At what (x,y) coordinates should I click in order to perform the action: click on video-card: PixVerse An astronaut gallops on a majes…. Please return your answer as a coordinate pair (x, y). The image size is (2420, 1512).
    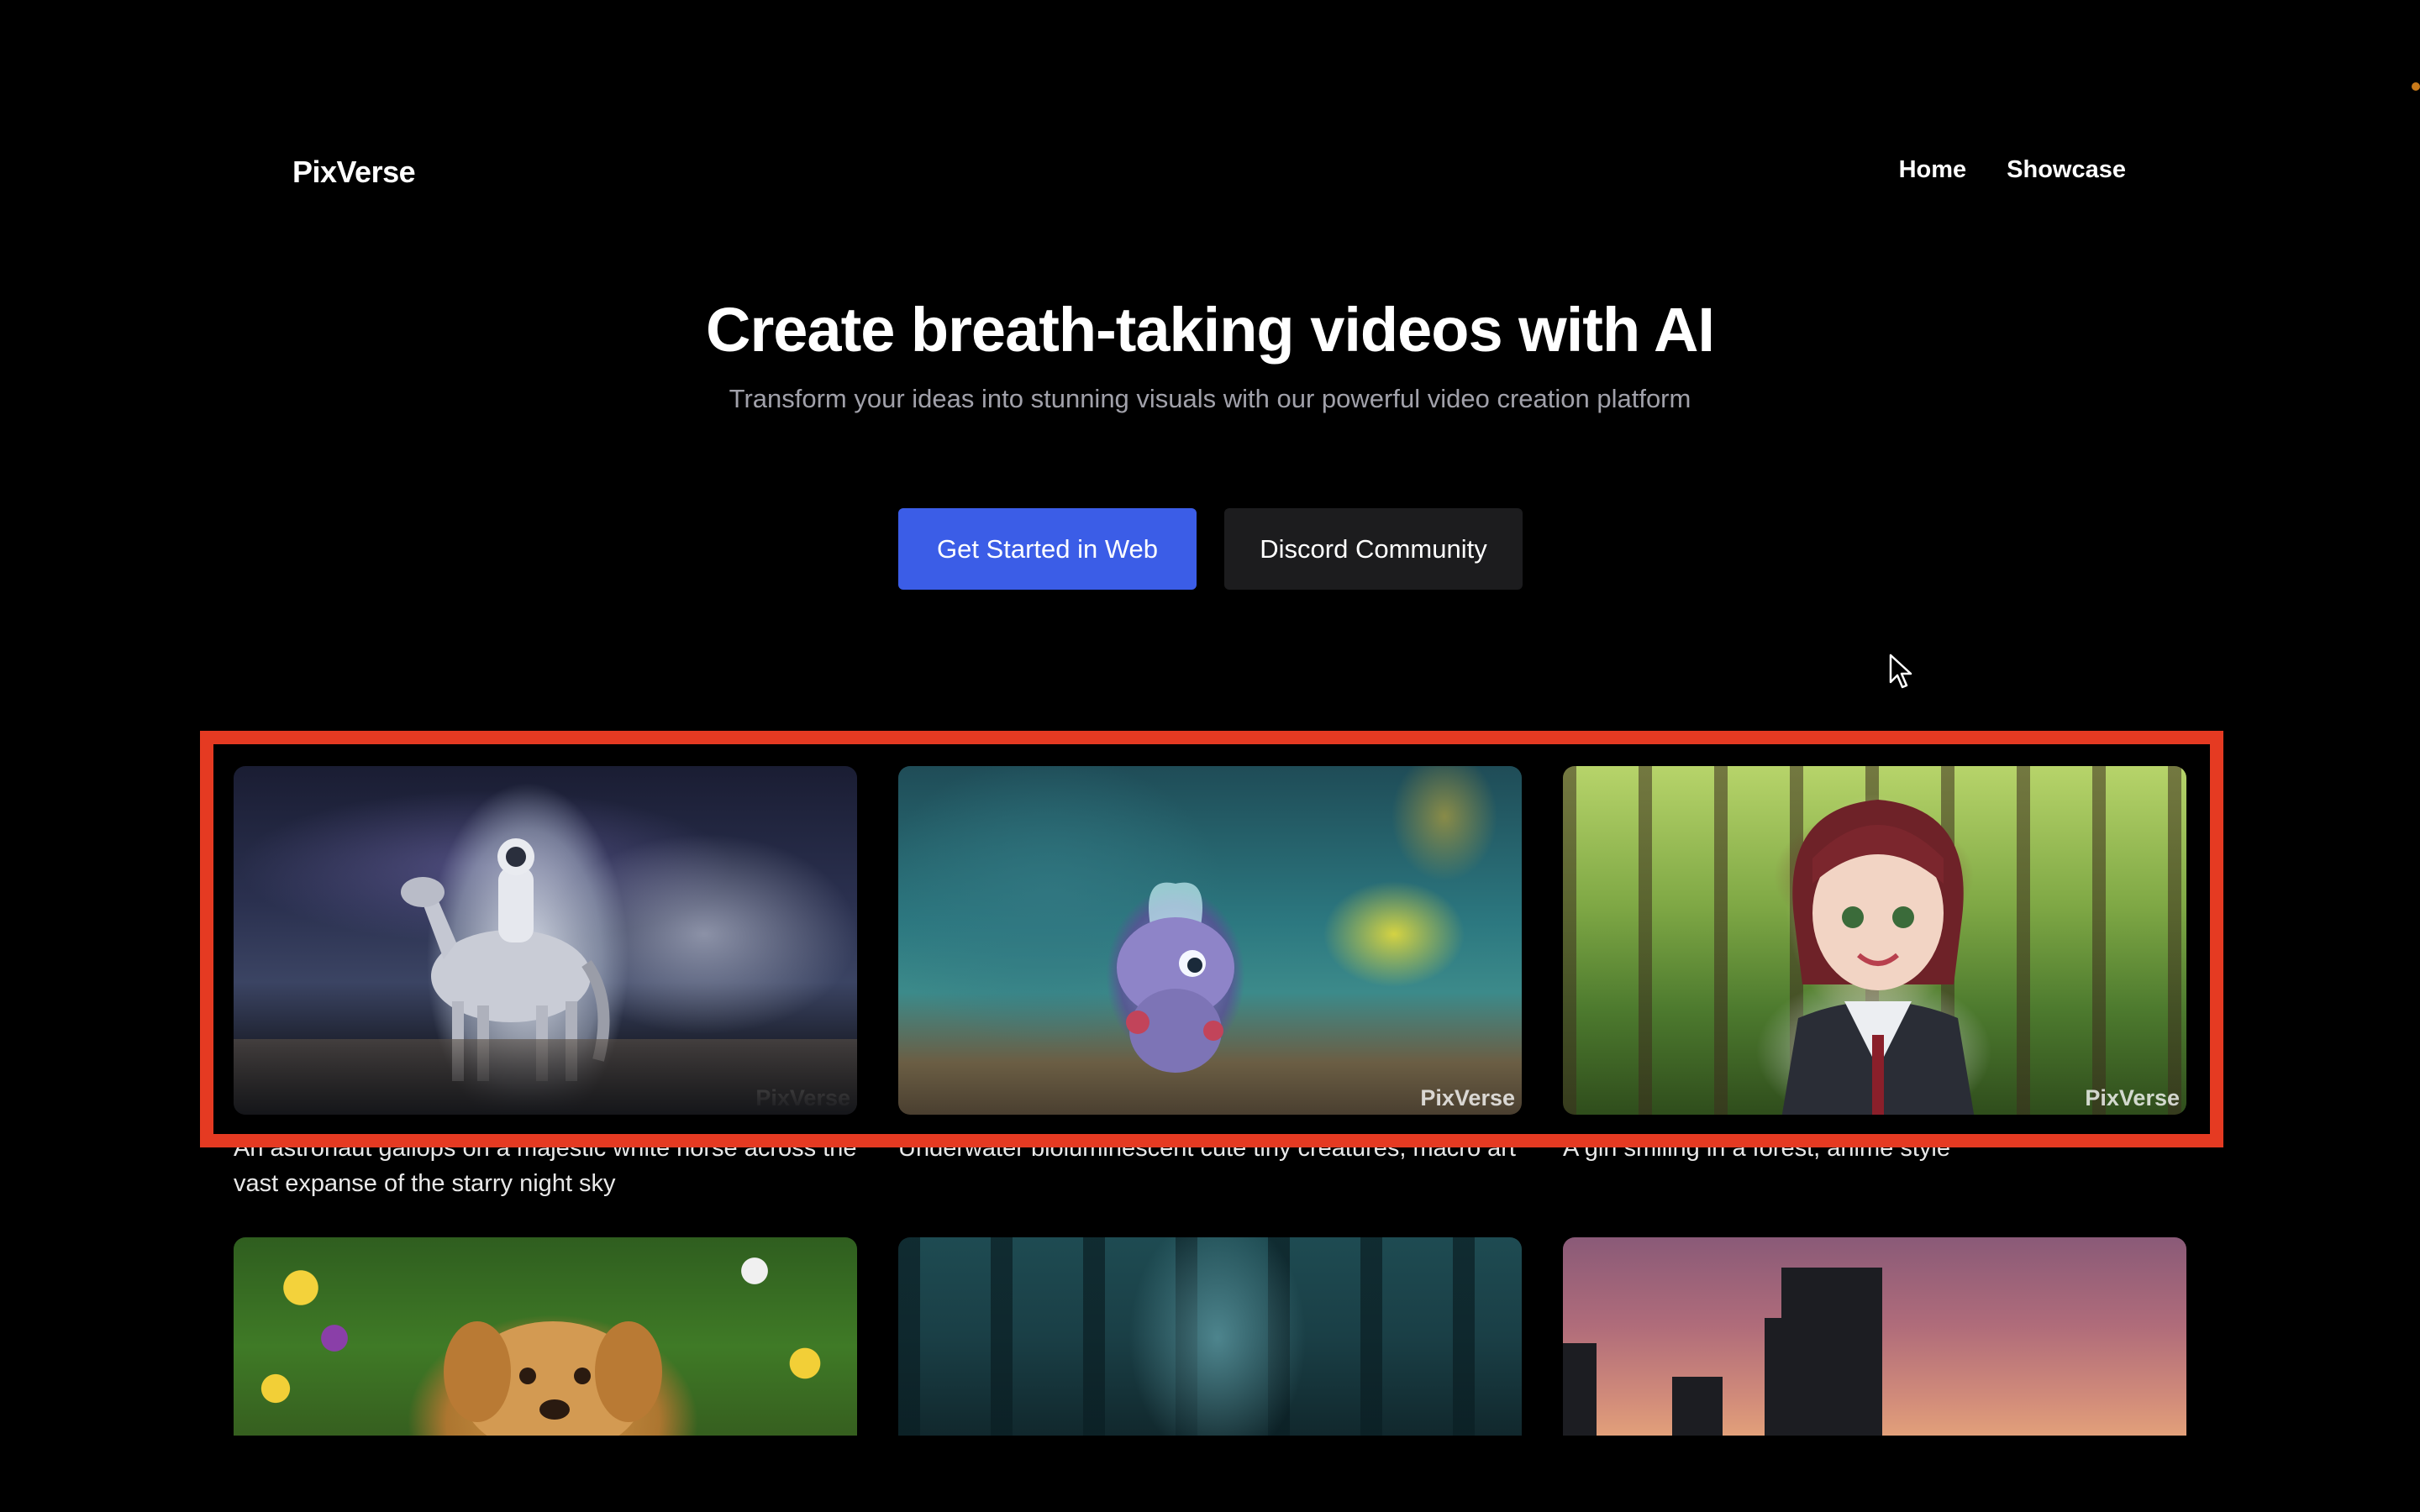
    Looking at the image, I should click on (545, 981).